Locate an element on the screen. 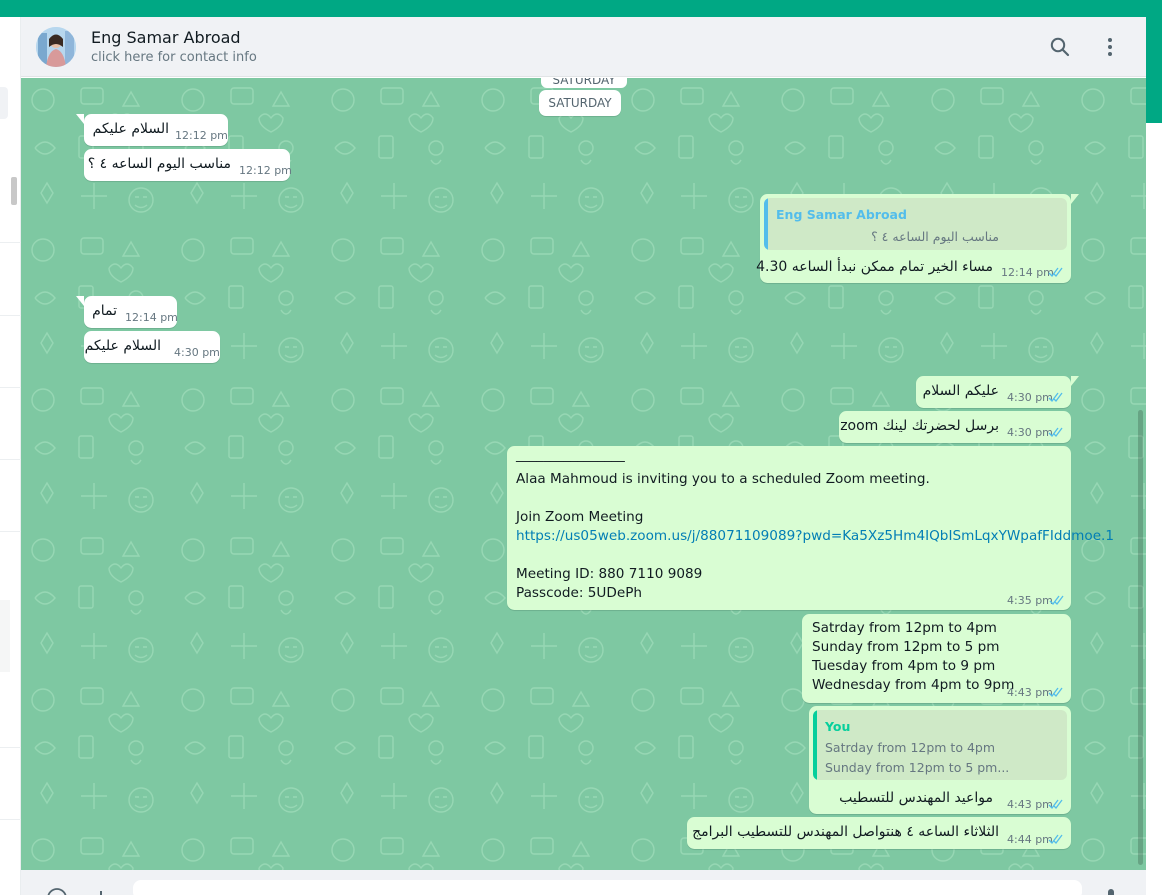 Image resolution: width=1162 pixels, height=895 pixels. message-pane-scrollbar is located at coordinates (1140, 637).